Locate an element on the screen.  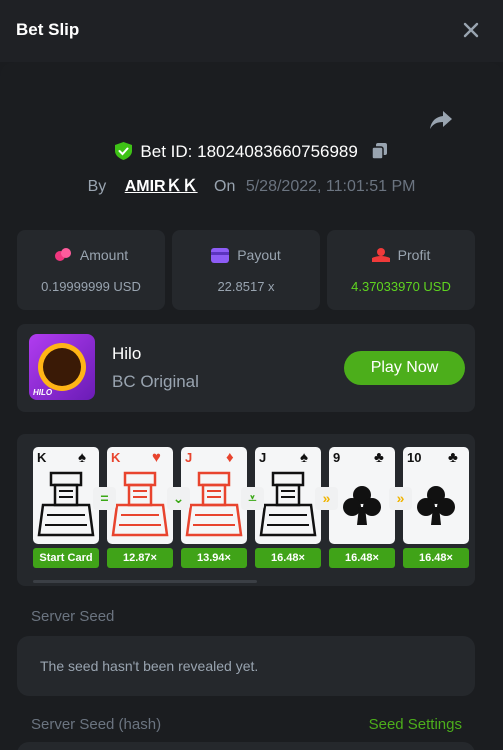
game-thumbnail-tag: HILO is located at coordinates (43, 392).